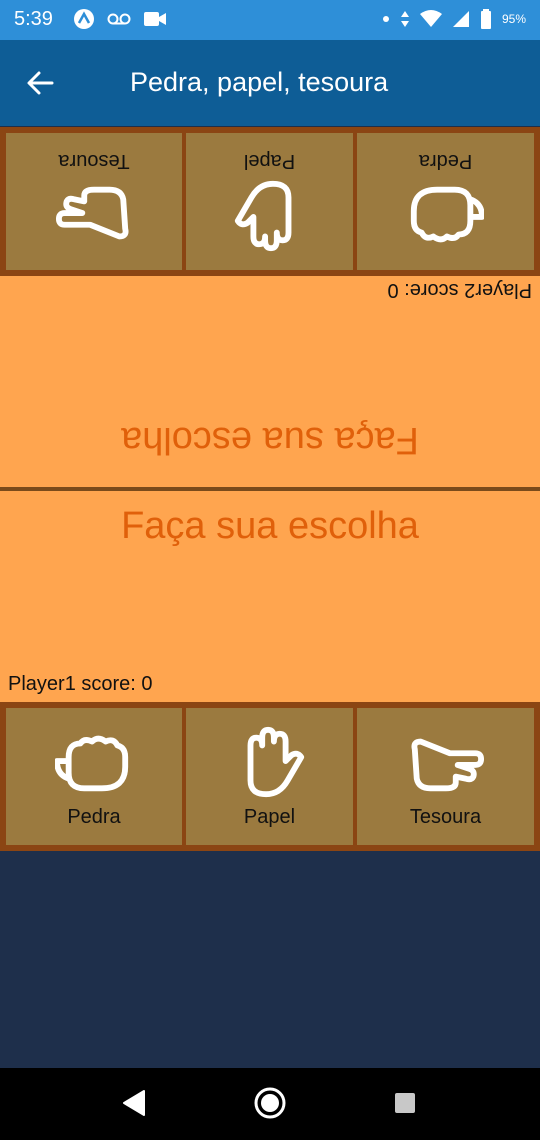  I want to click on back-triangle-icon, so click(134, 1103).